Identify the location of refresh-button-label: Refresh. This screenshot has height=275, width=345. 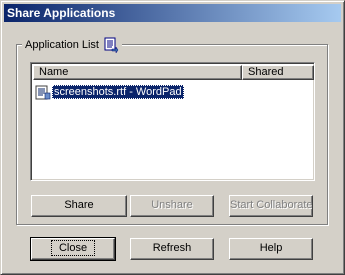
(172, 248).